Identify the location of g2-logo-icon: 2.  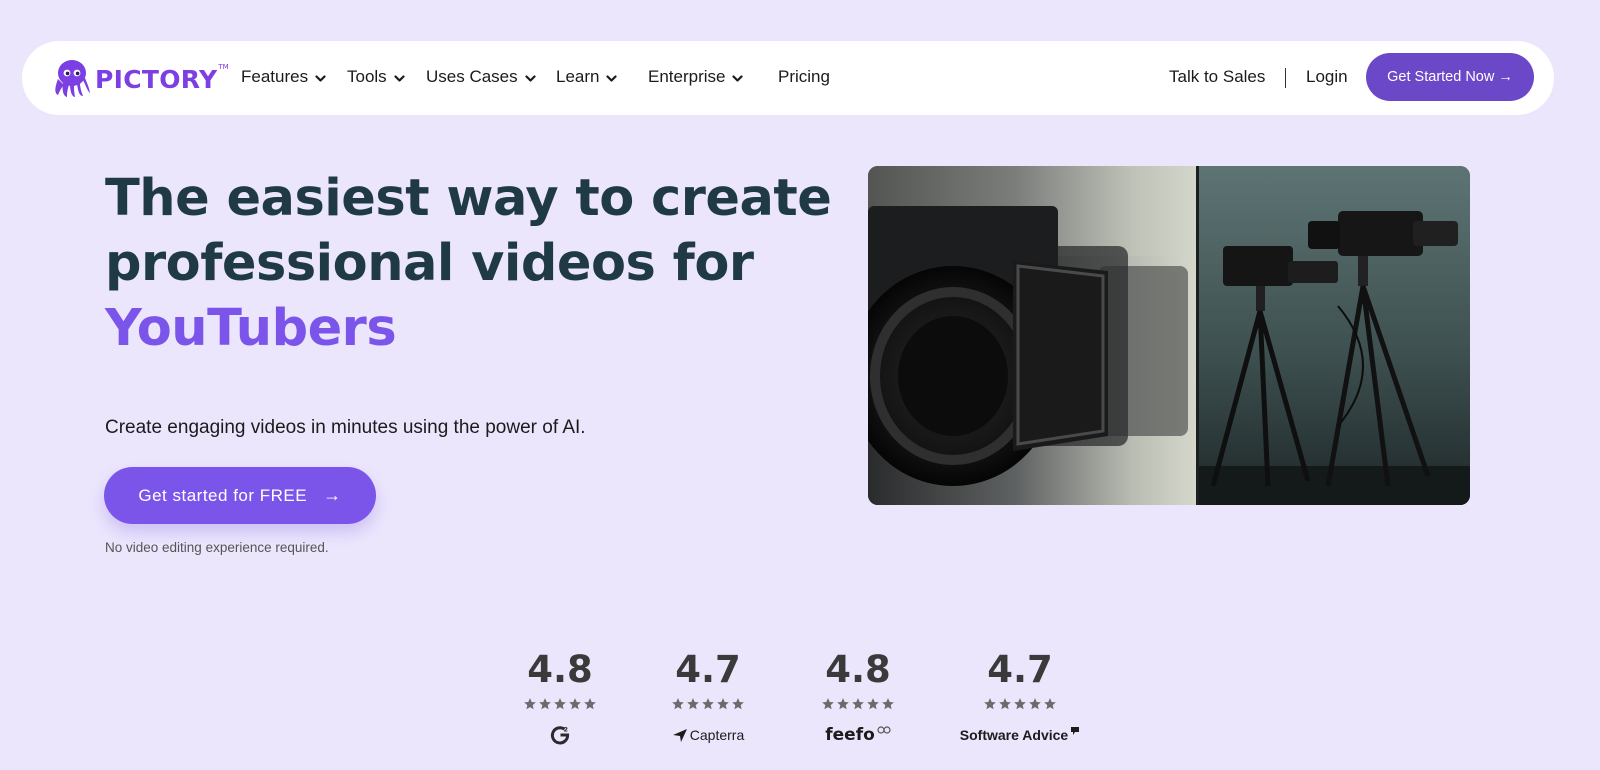
(560, 735).